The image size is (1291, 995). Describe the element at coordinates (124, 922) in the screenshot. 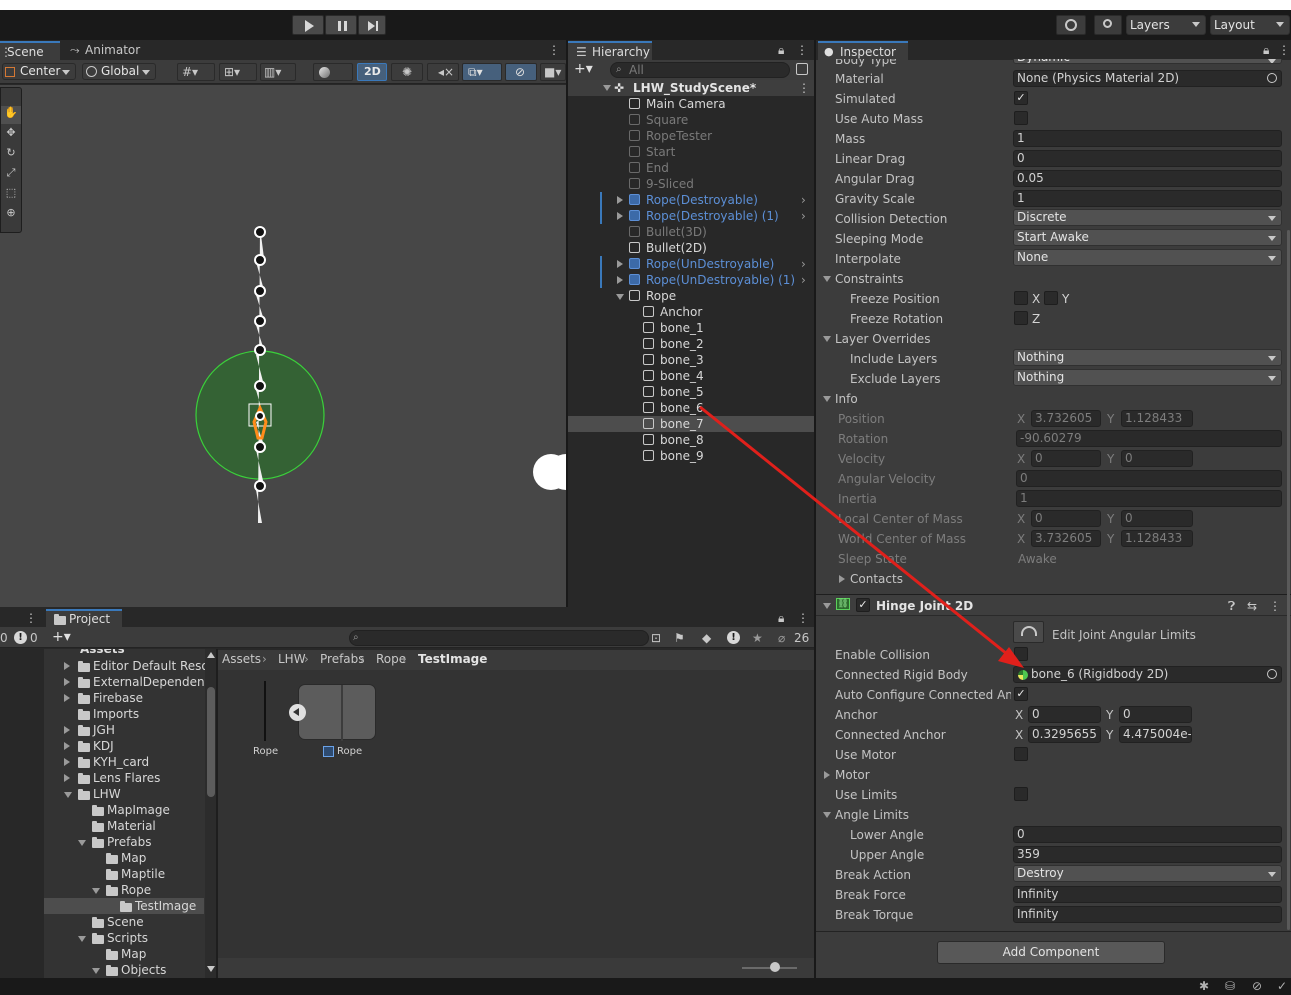

I see `project-tree-item: Scene` at that location.